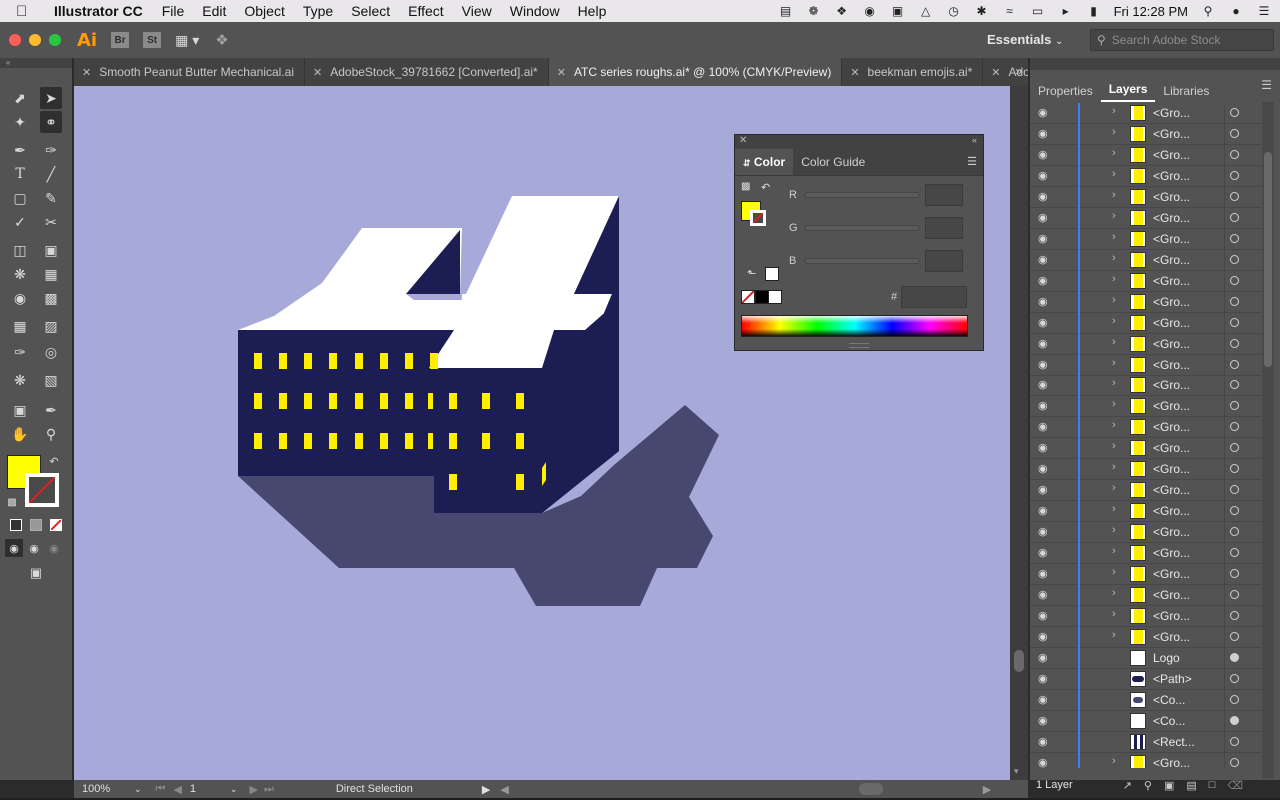 The width and height of the screenshot is (1280, 800). I want to click on color-panel-menu-icon: ☰, so click(972, 161).